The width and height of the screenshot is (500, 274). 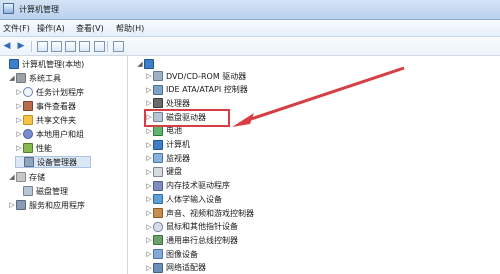 I want to click on menu-help: 帮助(H), so click(x=130, y=28).